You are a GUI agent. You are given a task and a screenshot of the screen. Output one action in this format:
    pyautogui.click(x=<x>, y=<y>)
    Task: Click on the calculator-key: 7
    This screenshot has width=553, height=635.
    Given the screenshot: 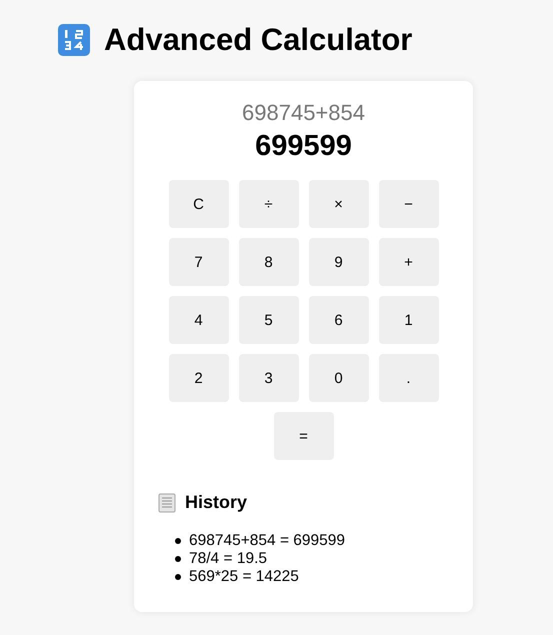 What is the action you would take?
    pyautogui.click(x=198, y=262)
    